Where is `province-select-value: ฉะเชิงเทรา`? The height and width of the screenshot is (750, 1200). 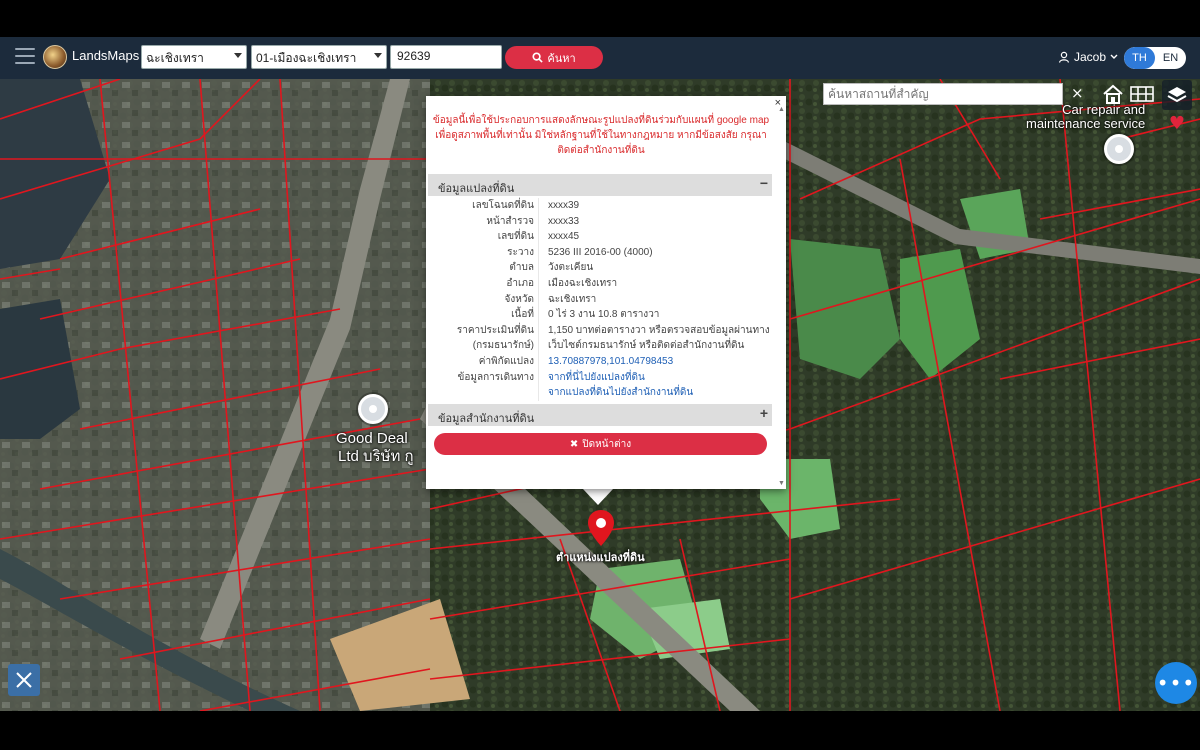 province-select-value: ฉะเชิงเทรา is located at coordinates (175, 58).